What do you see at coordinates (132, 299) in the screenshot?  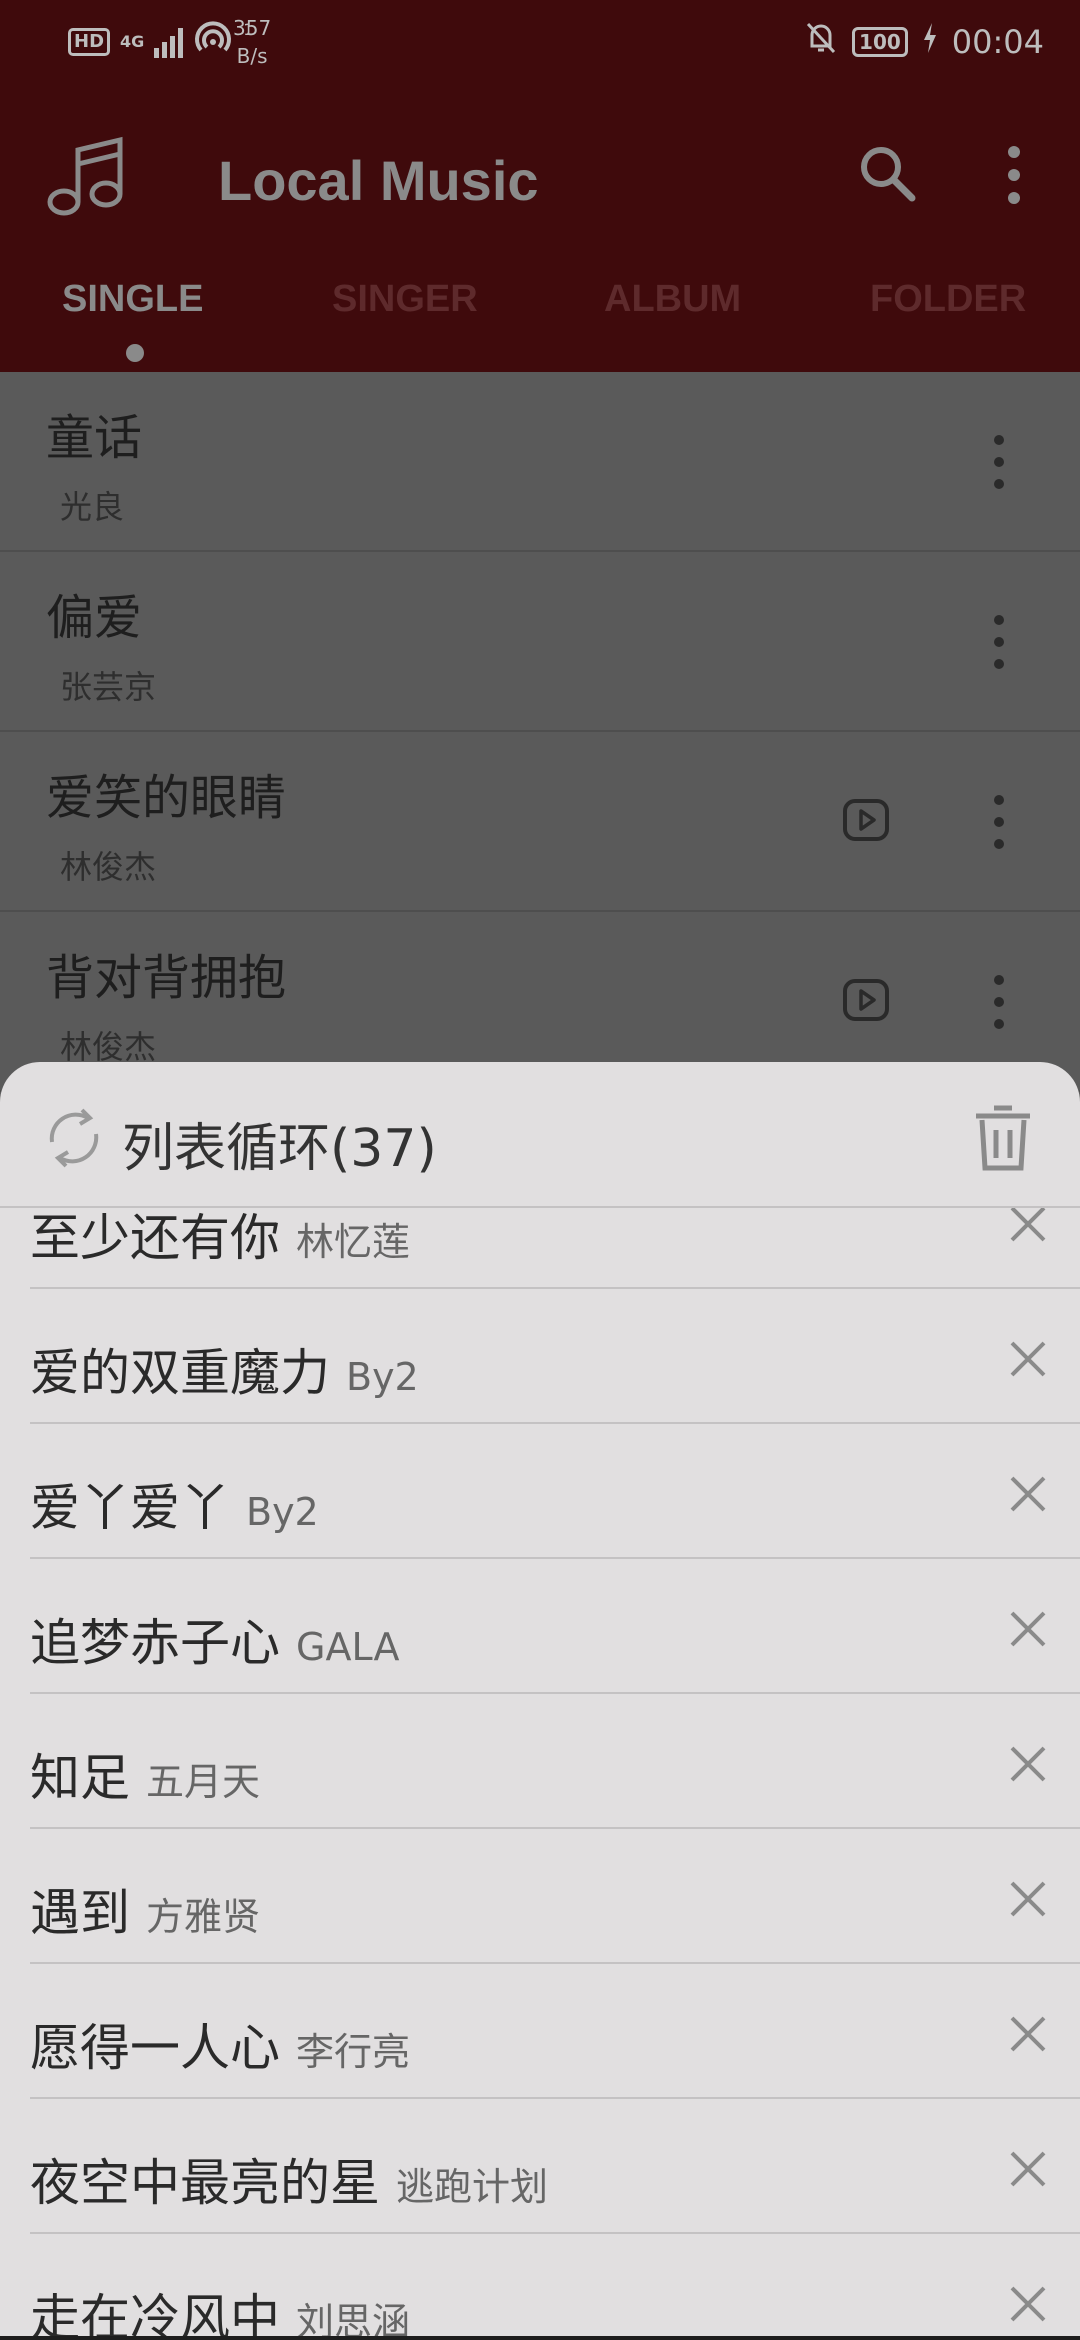 I see `tab-single: SINGLE` at bounding box center [132, 299].